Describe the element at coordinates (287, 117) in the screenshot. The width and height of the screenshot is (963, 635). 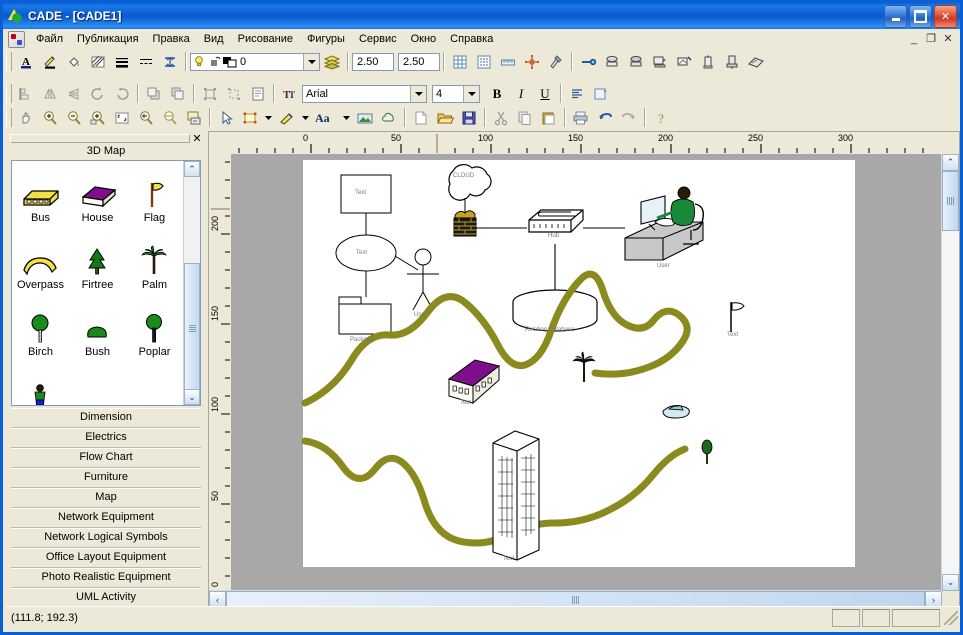
I see `draw-tool-icon` at that location.